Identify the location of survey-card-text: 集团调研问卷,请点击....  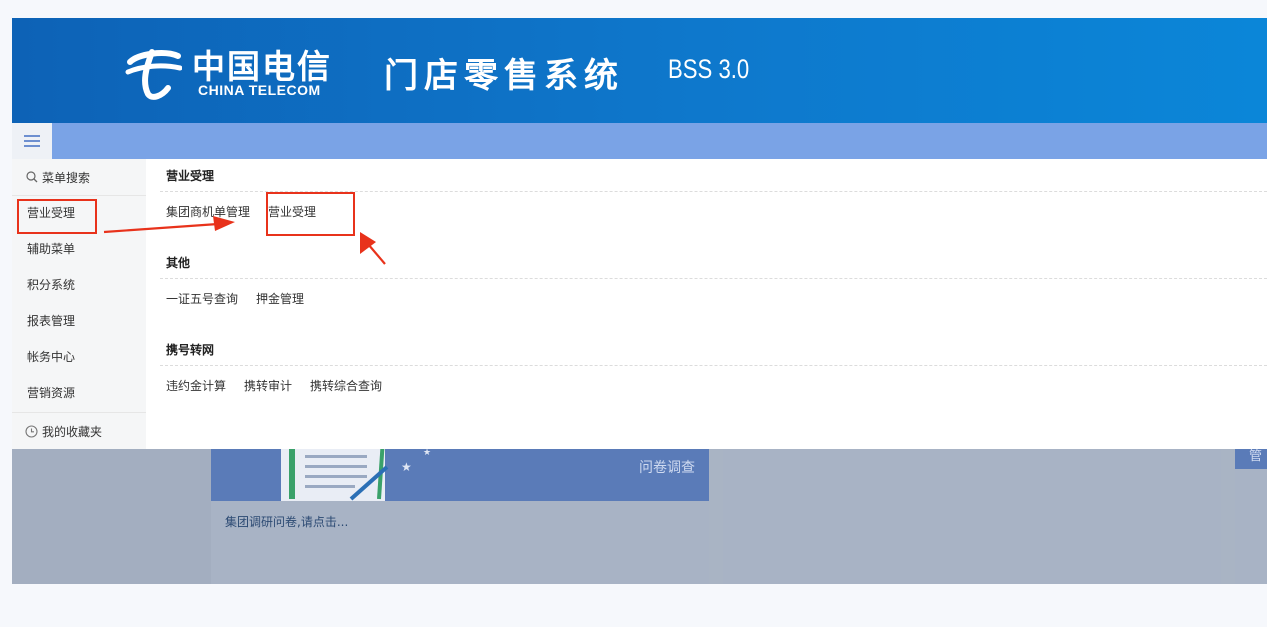
(286, 521).